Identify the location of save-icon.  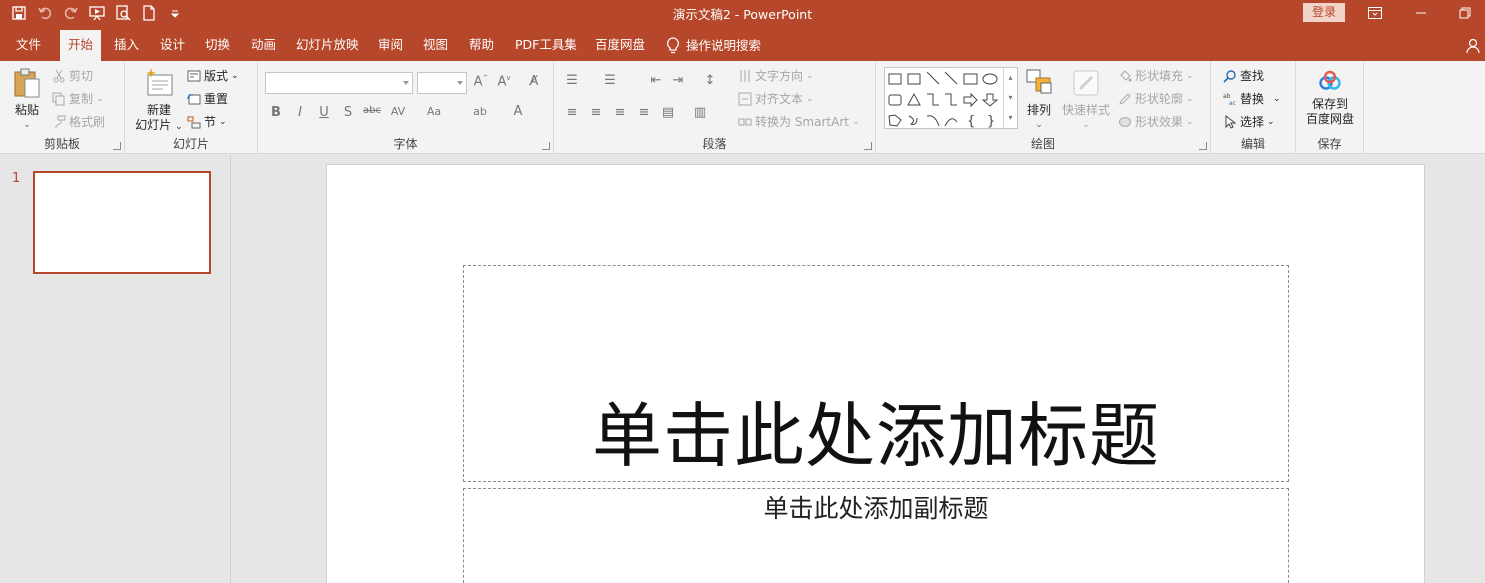
(19, 13).